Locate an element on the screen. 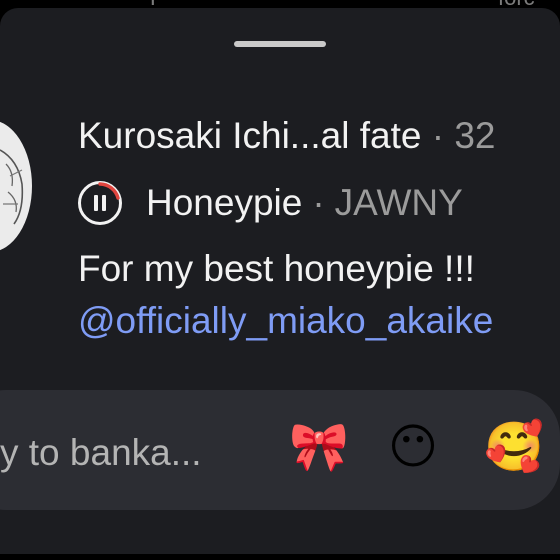 This screenshot has height=560, width=560. story-caption: For my best honeypie !!! is located at coordinates (276, 268).